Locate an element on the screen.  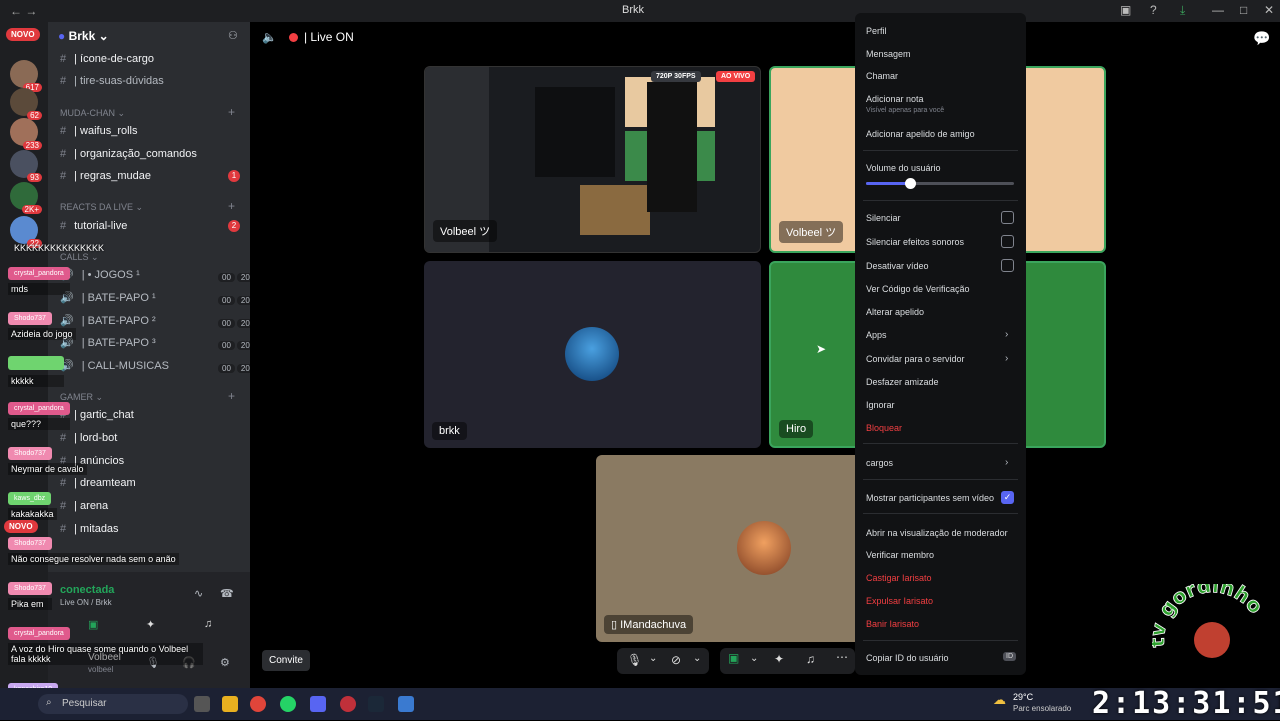
voice-channel-item: 🔊| • JOGOS ¹0020 is located at coordinates (157, 275).